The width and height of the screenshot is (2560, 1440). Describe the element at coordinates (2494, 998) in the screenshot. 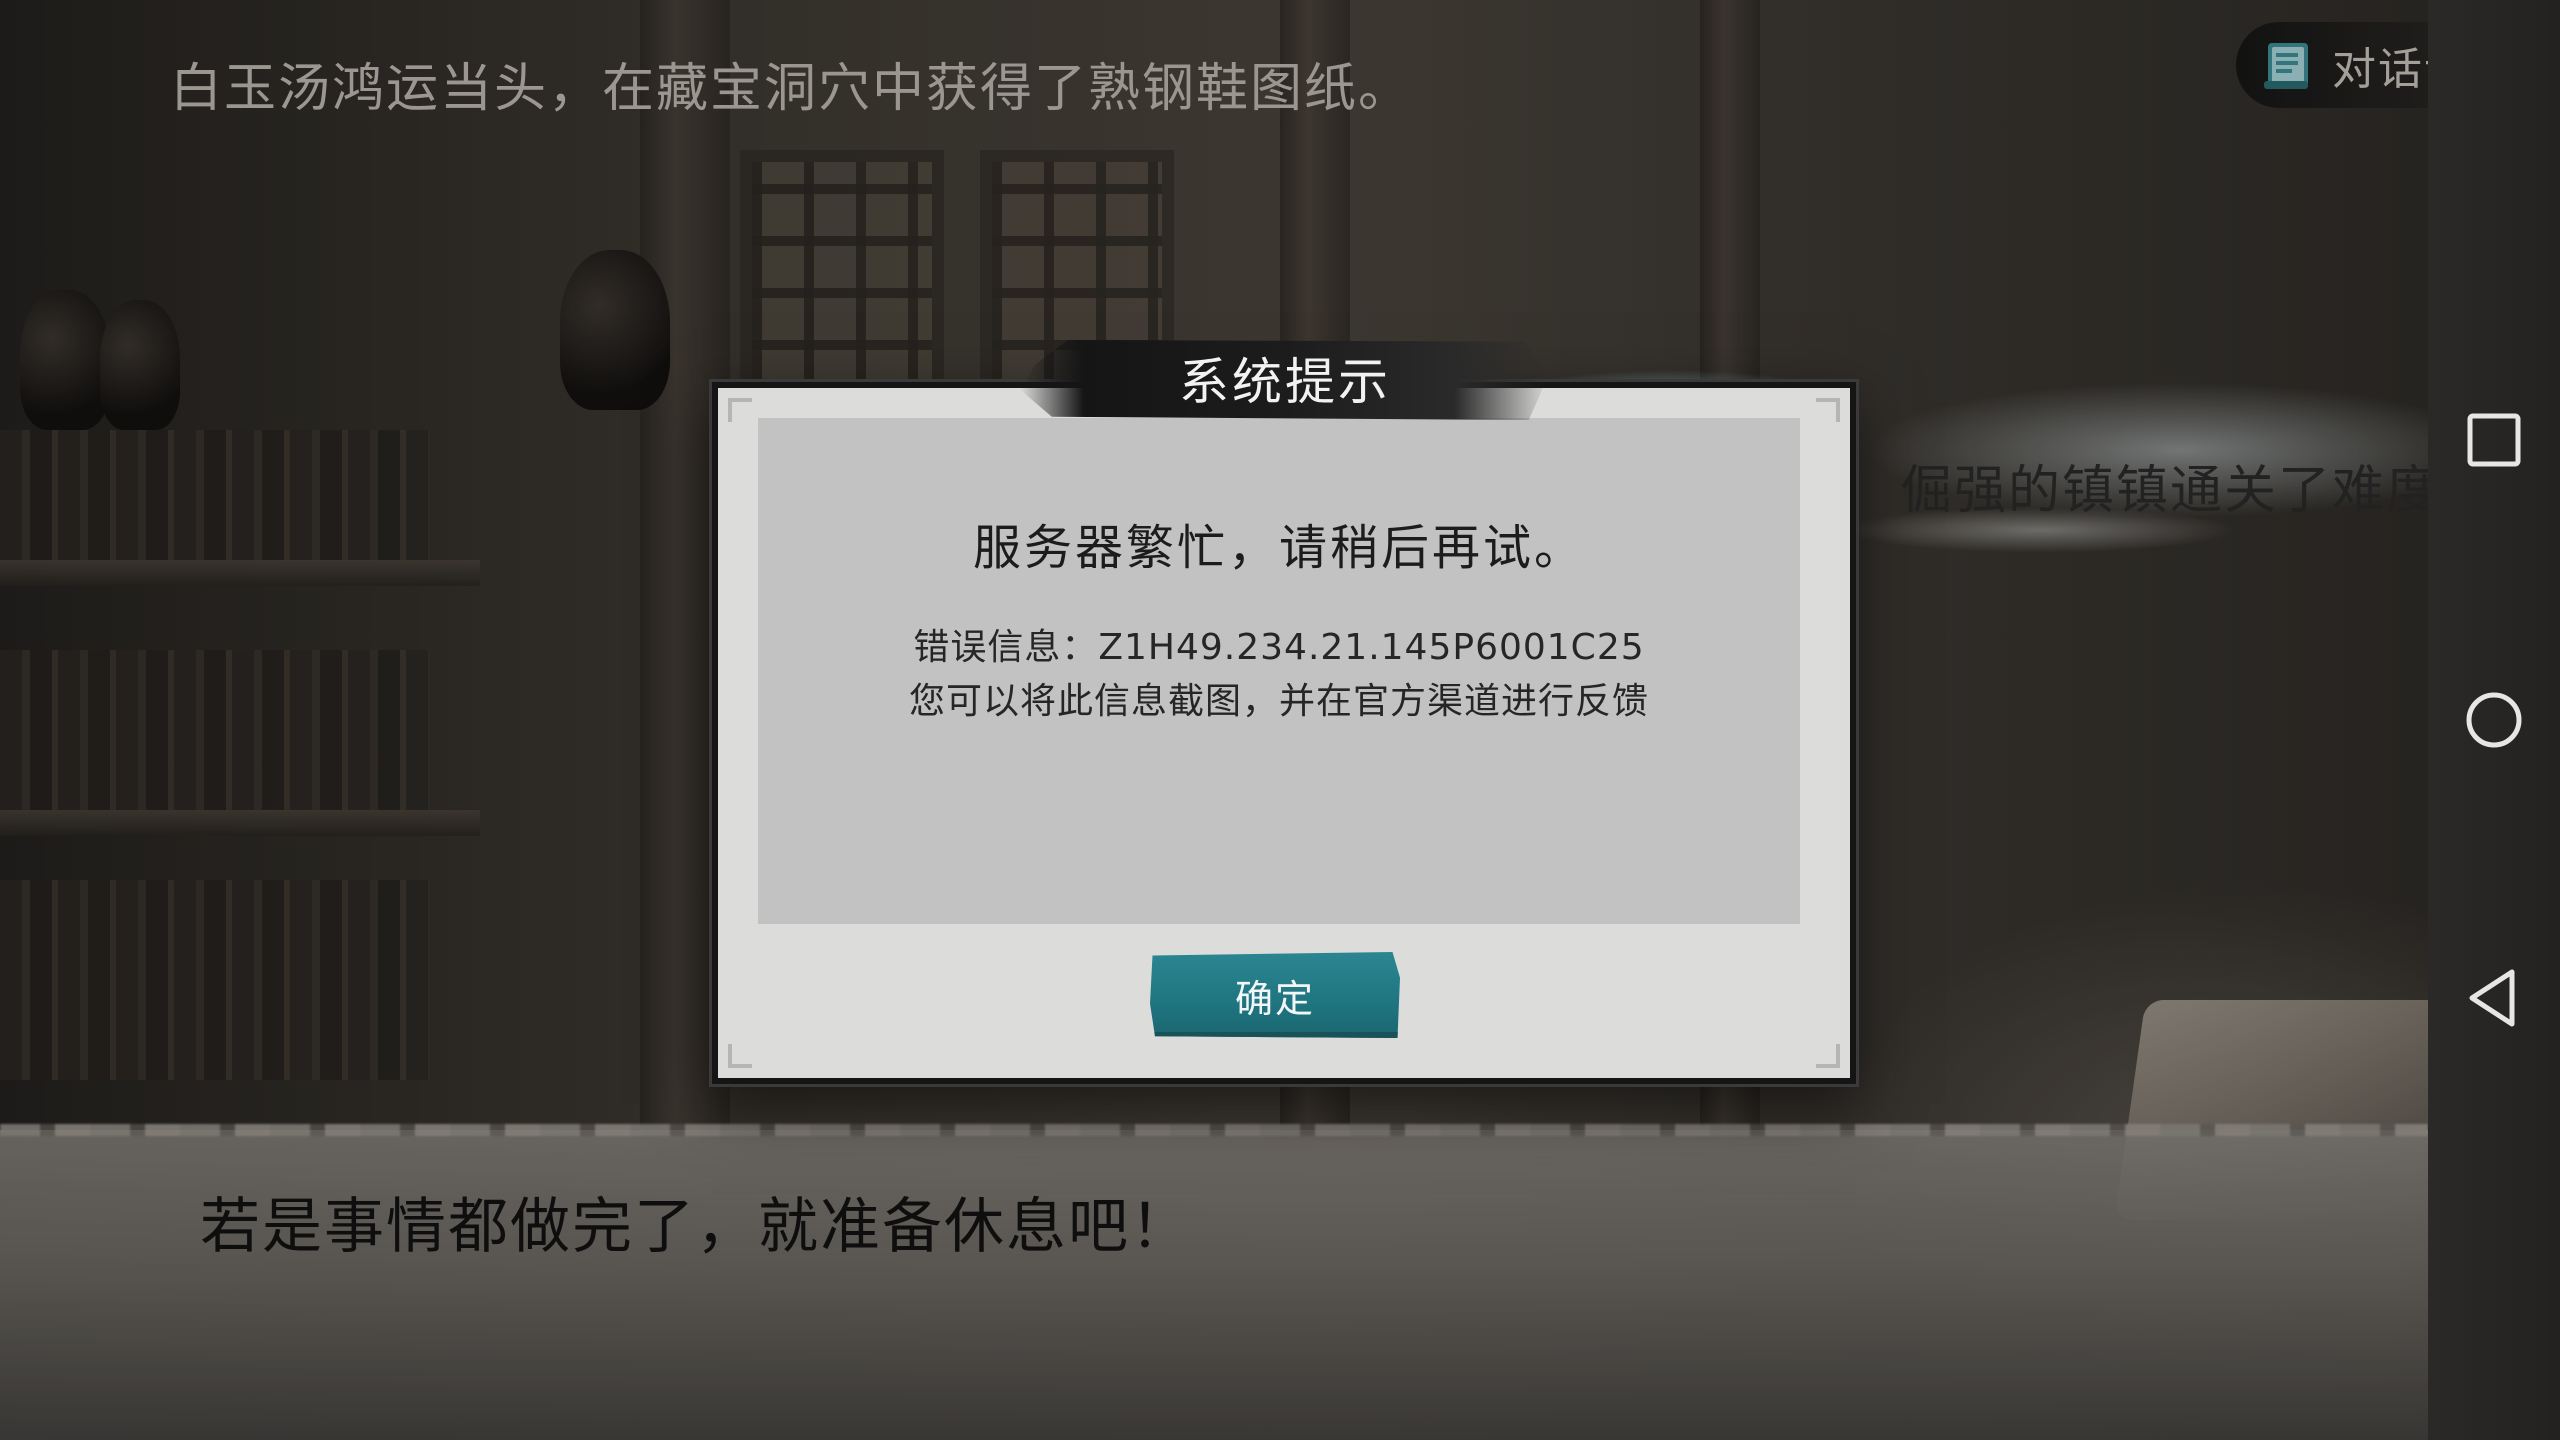

I see `back-icon` at that location.